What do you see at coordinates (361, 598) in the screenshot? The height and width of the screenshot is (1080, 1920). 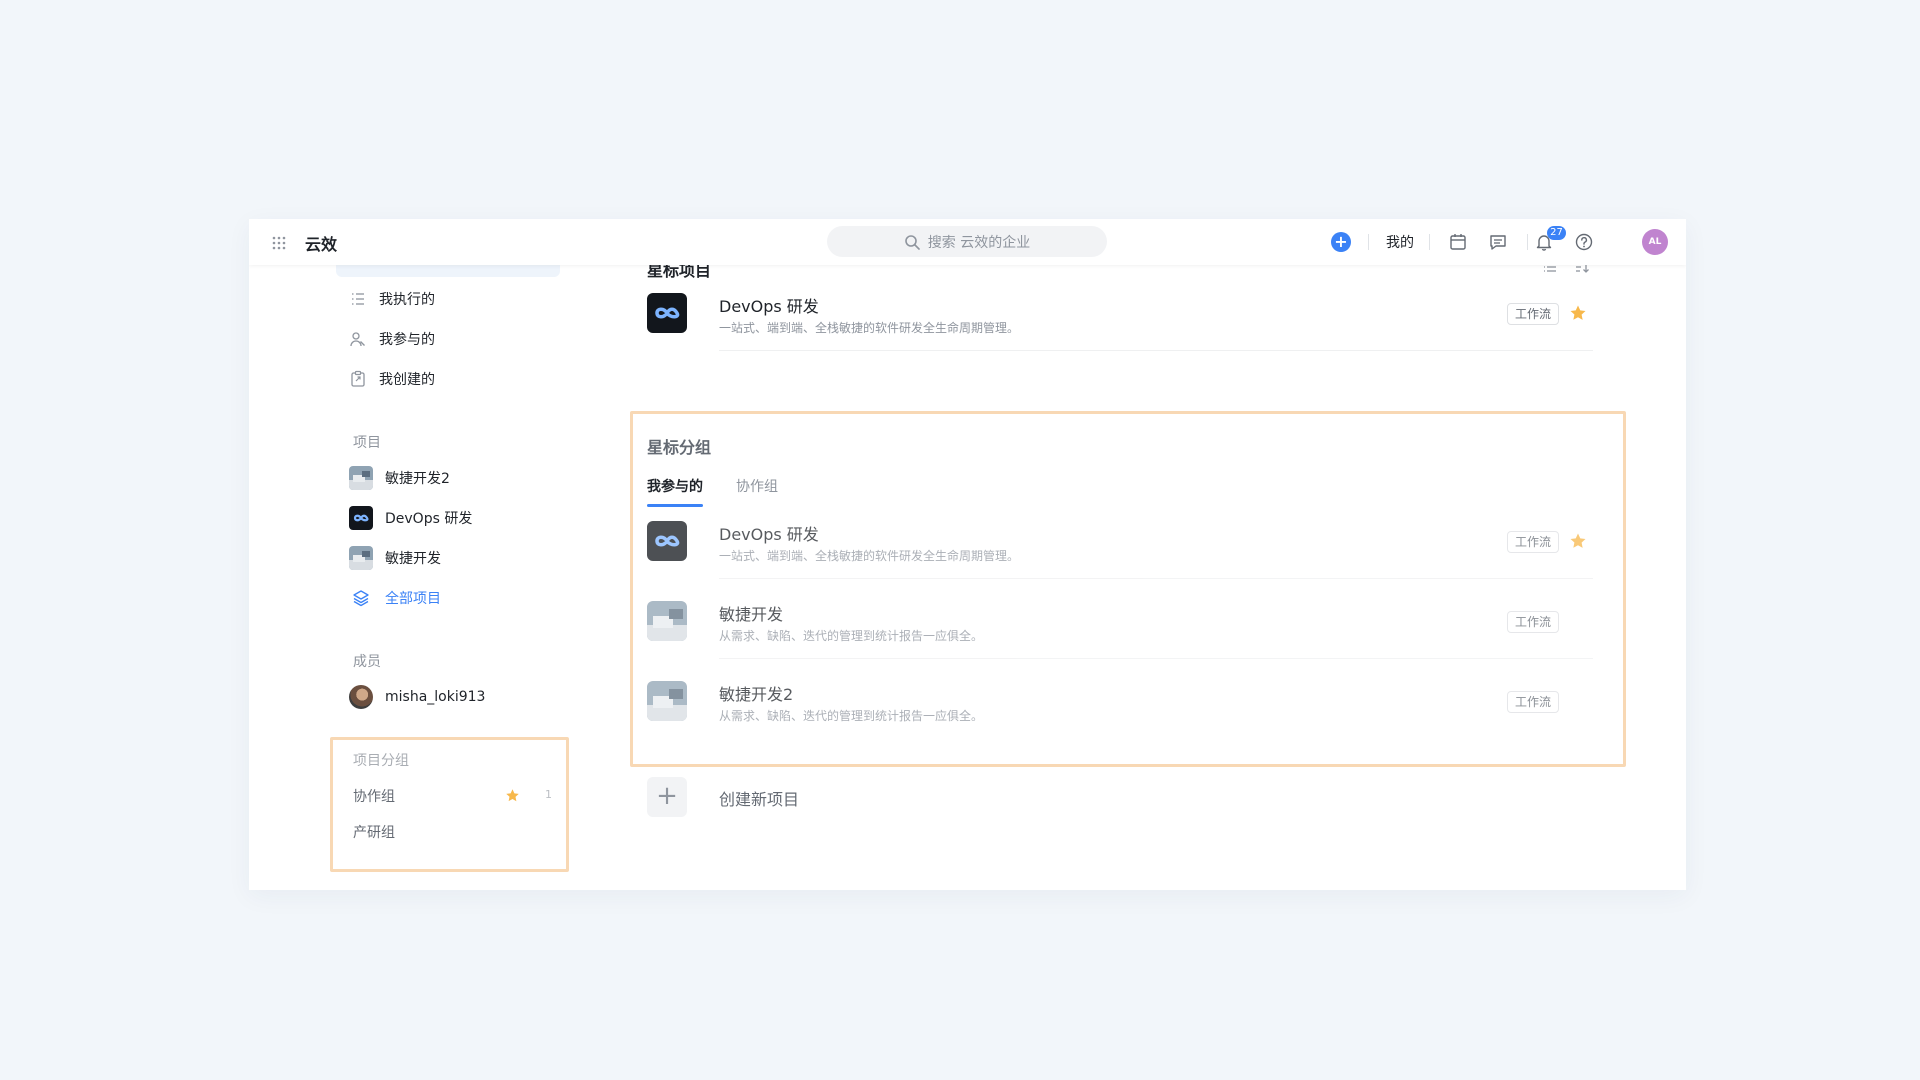 I see `layers-icon` at bounding box center [361, 598].